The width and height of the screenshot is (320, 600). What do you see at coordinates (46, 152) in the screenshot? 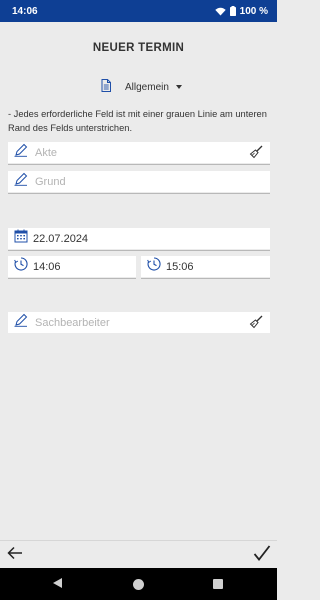
I see `akte-placeholder: Akte` at bounding box center [46, 152].